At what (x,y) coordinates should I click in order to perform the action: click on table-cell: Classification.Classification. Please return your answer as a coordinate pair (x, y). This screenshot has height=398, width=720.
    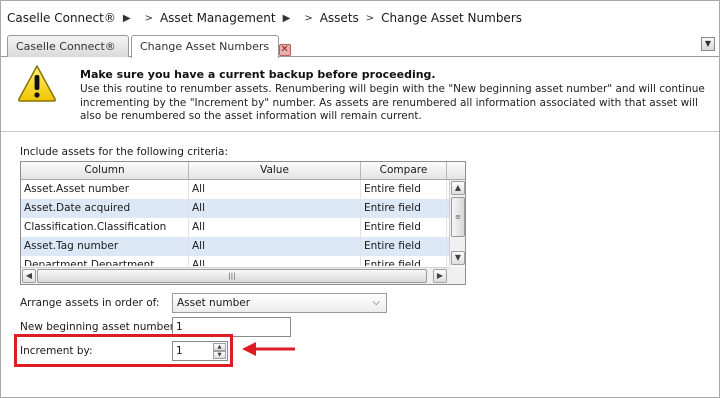
    Looking at the image, I should click on (105, 227).